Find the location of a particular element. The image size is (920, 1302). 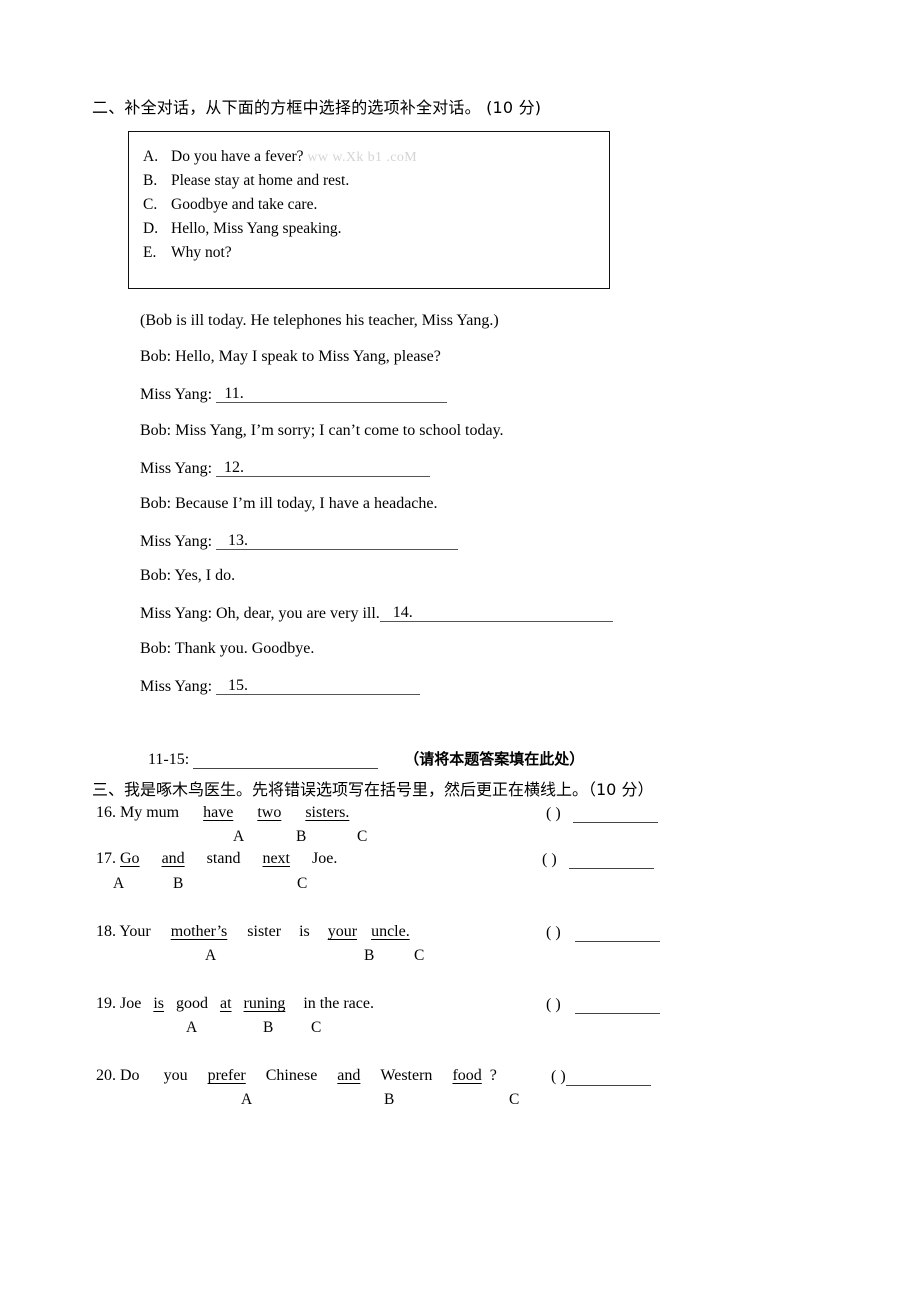

blank-15-number: 15. is located at coordinates (238, 686).